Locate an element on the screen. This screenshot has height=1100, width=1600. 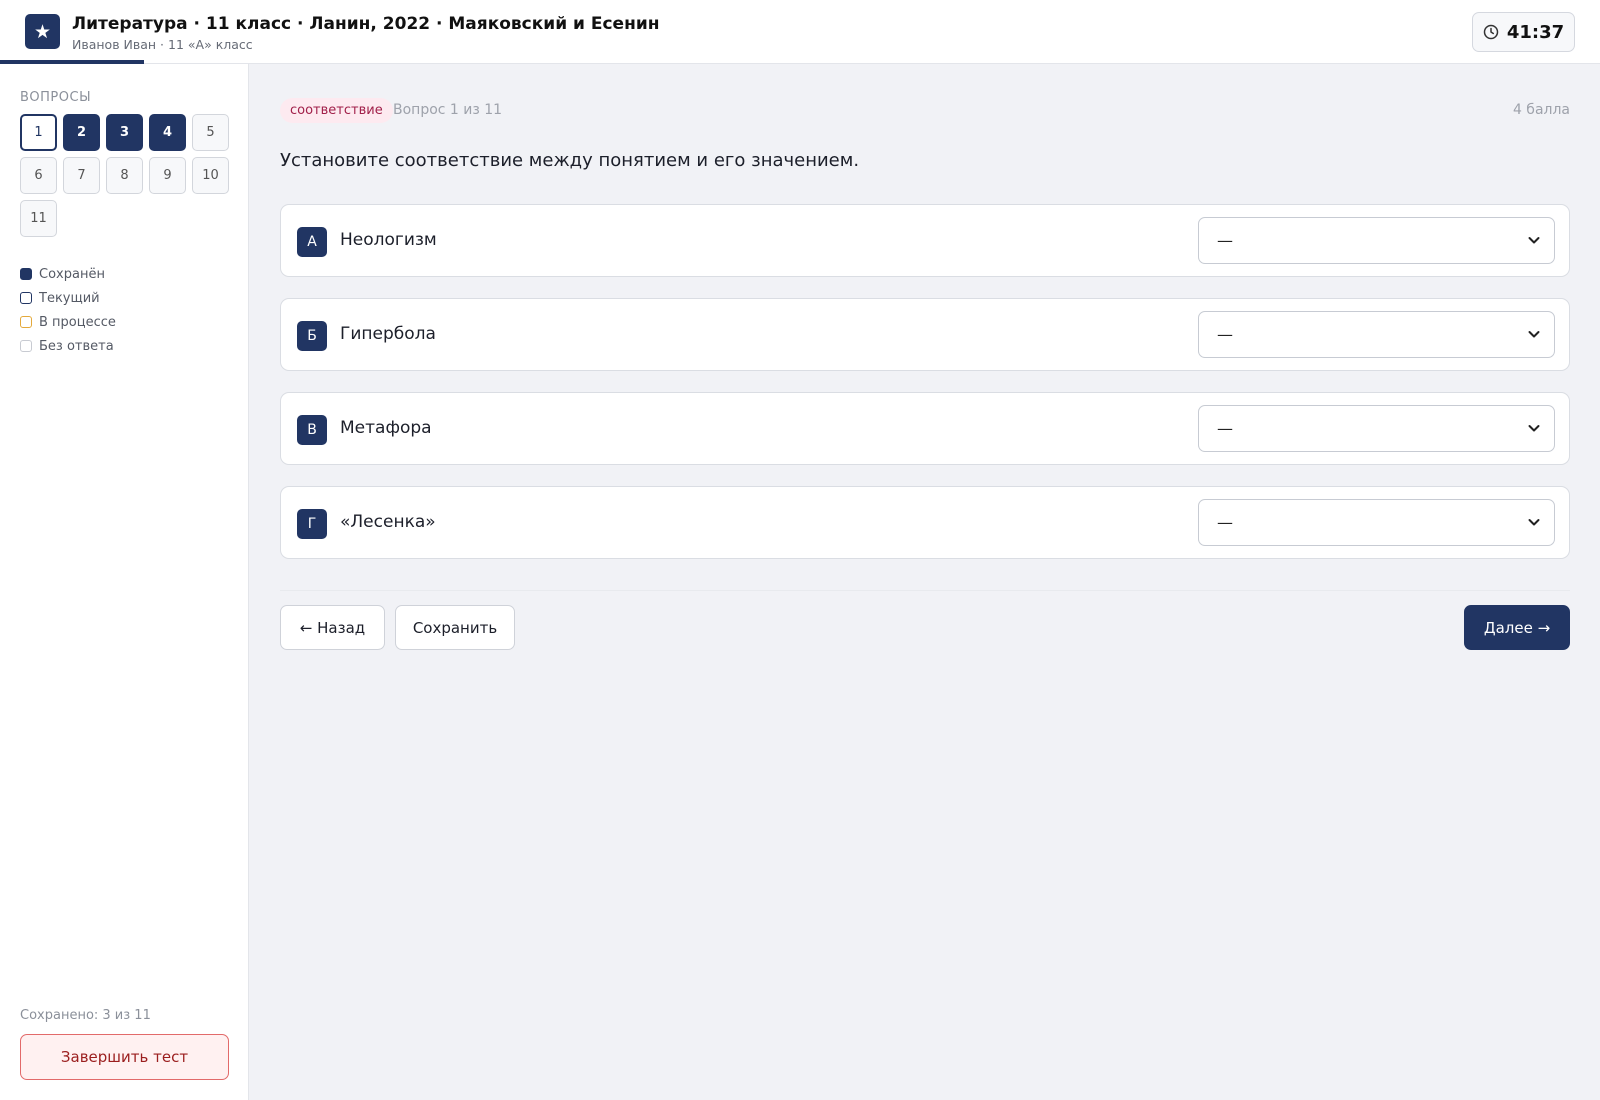
legend-item: Без ответа is located at coordinates (68, 346).